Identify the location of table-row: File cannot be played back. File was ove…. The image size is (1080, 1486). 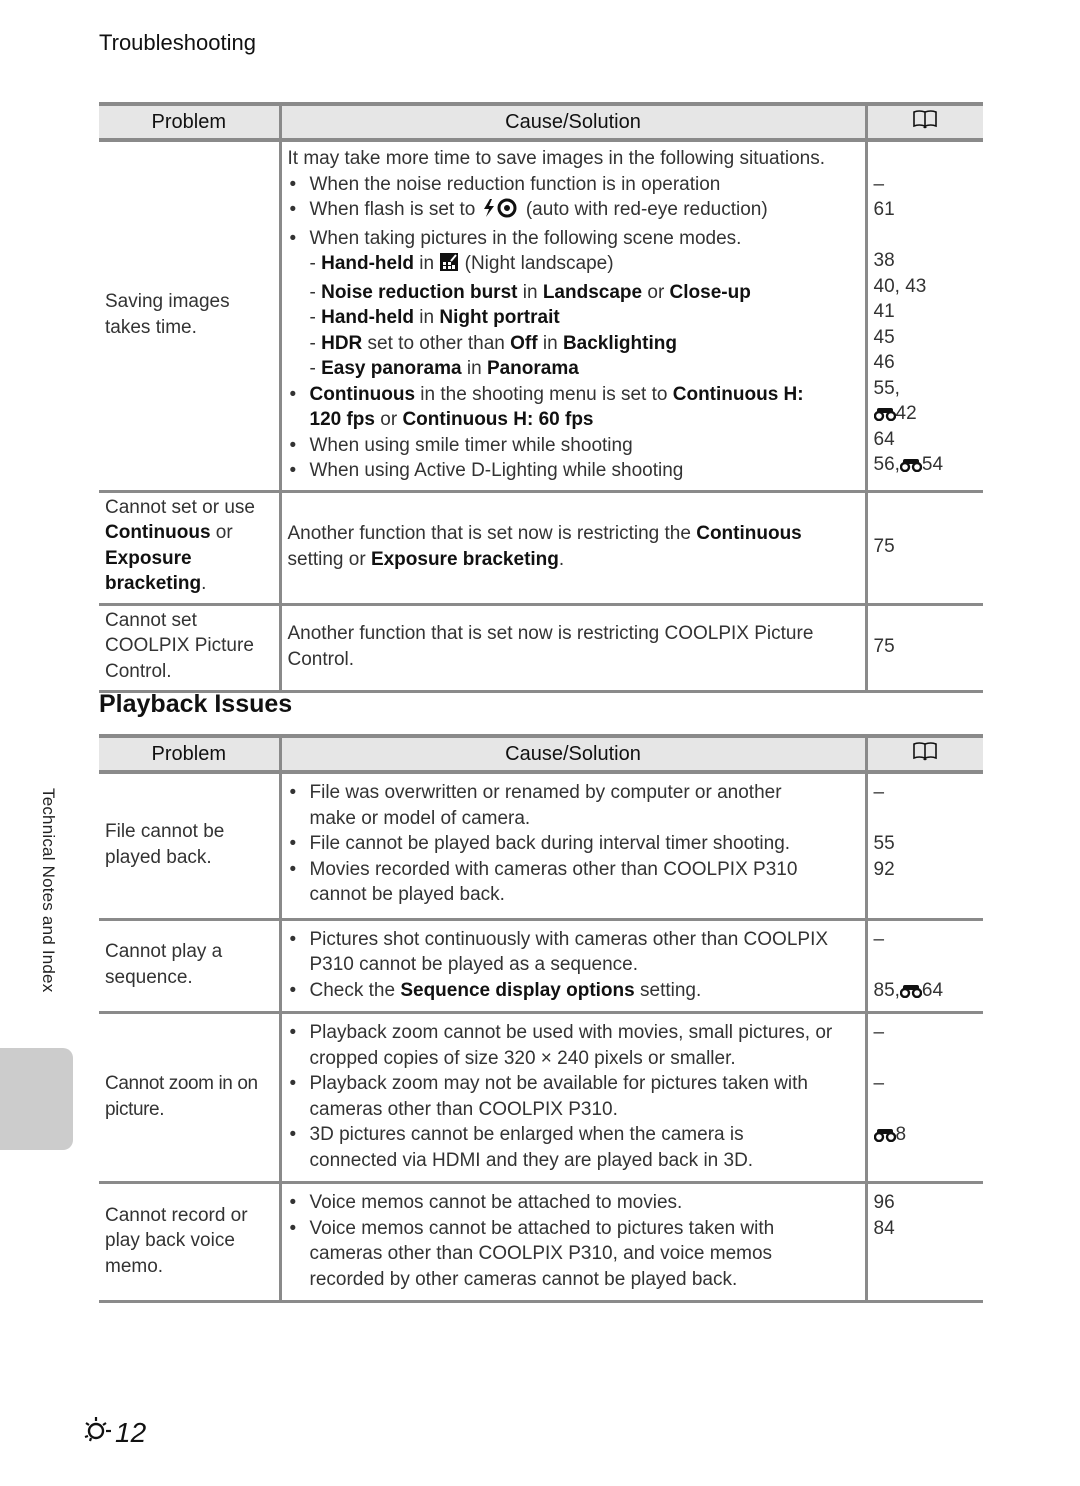
(541, 846).